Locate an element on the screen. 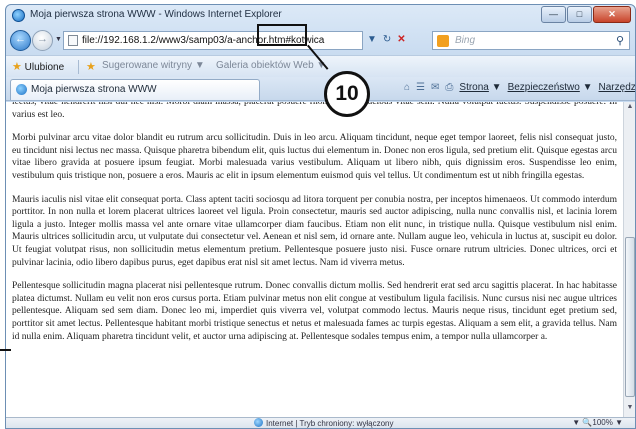  ie-tab-icon is located at coordinates (21, 89).